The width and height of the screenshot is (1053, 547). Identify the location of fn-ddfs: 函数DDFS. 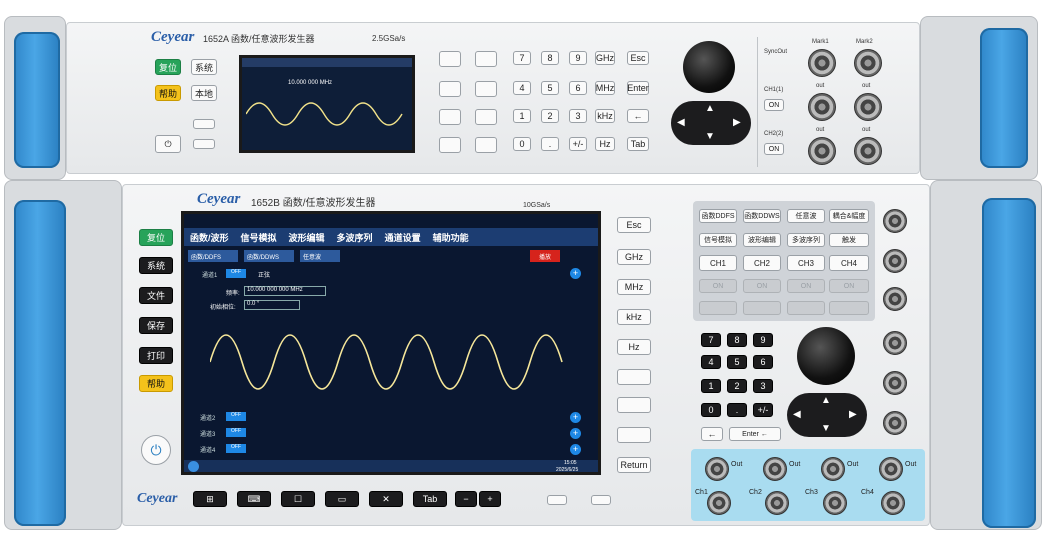
(718, 216).